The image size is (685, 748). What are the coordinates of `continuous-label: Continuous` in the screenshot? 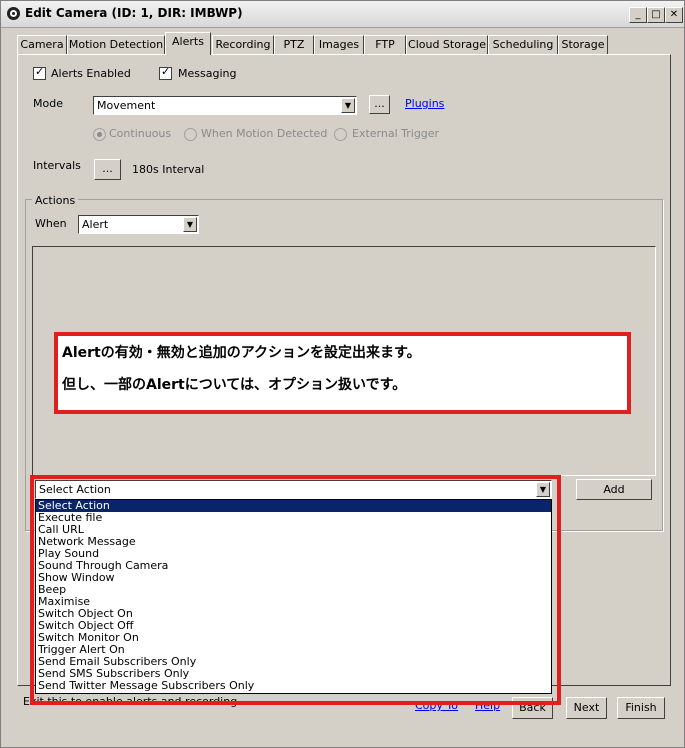 It's located at (140, 133).